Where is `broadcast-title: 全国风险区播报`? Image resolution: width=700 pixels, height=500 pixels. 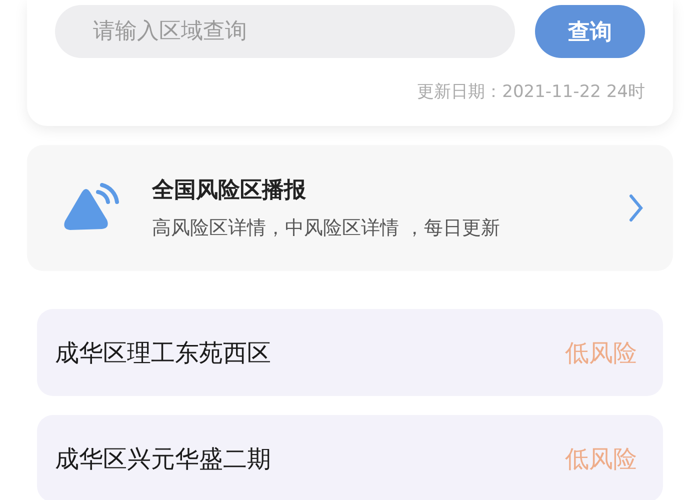
broadcast-title: 全国风险区播报 is located at coordinates (229, 191).